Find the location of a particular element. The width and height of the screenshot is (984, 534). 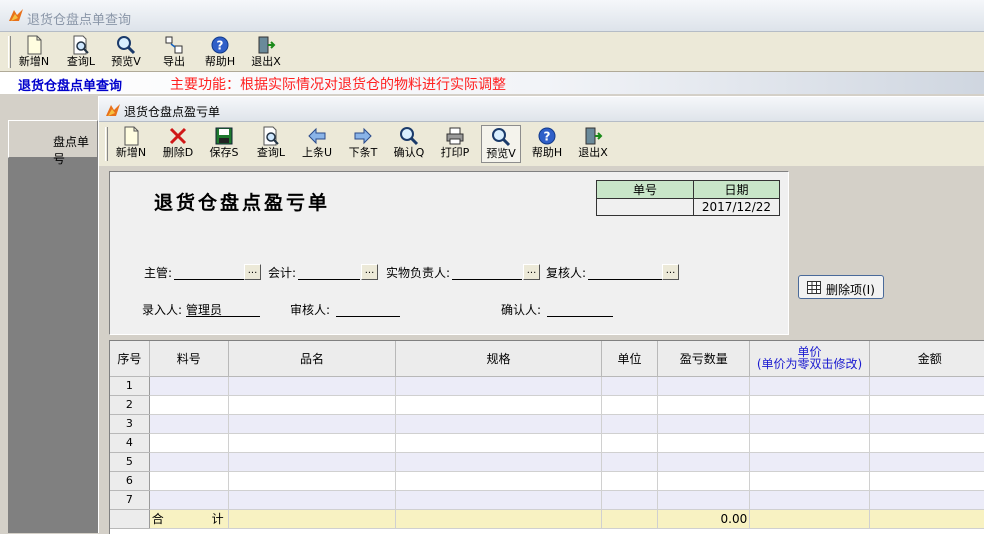

accountant-field is located at coordinates (329, 272).